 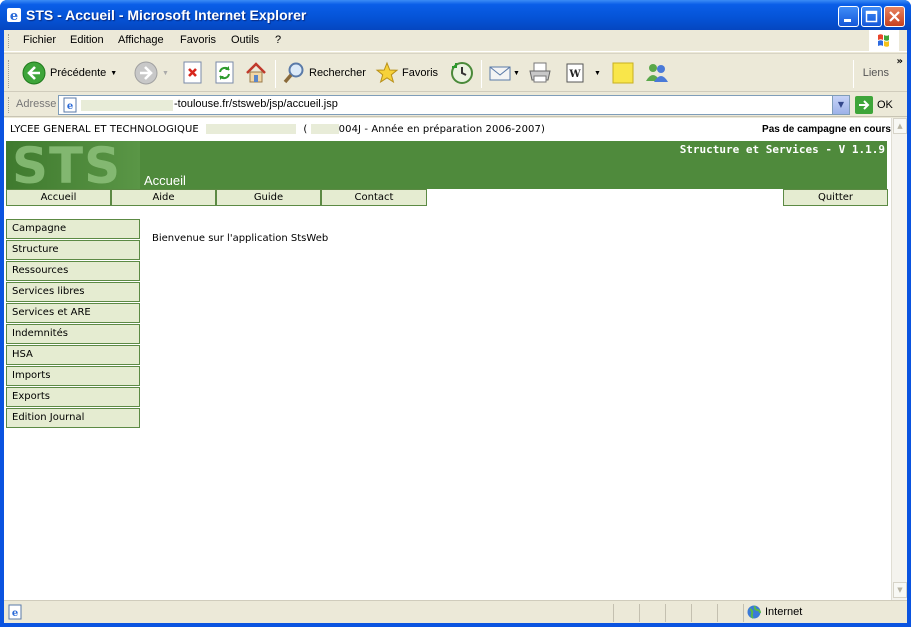 I want to click on refresh-icon, so click(x=224, y=72).